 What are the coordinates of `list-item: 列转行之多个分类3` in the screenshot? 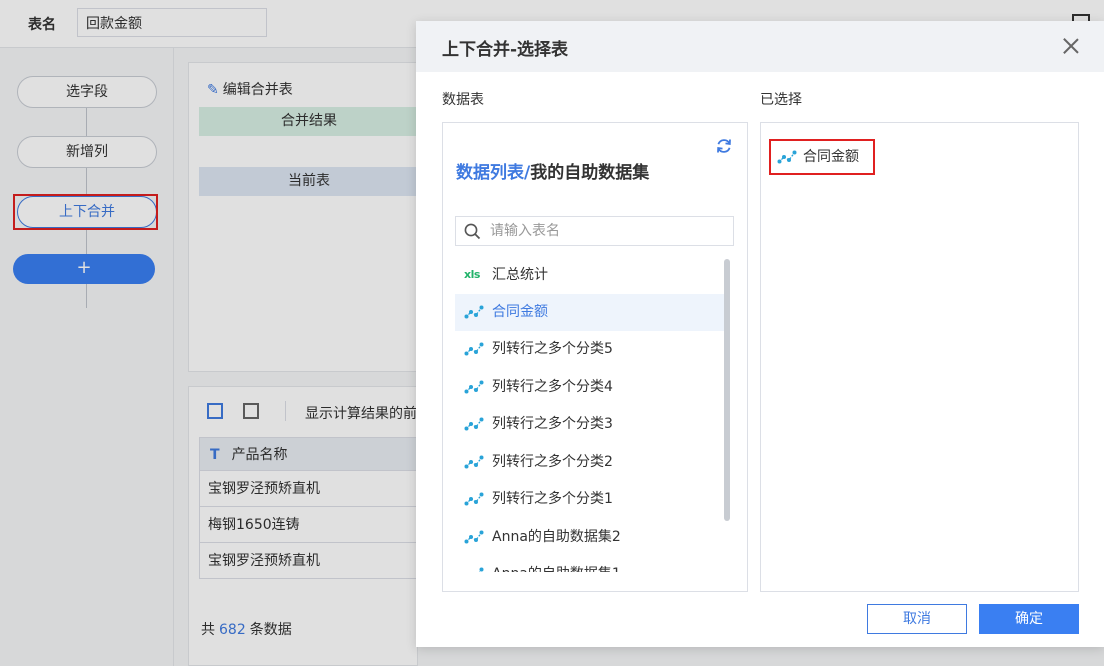 It's located at (590, 425).